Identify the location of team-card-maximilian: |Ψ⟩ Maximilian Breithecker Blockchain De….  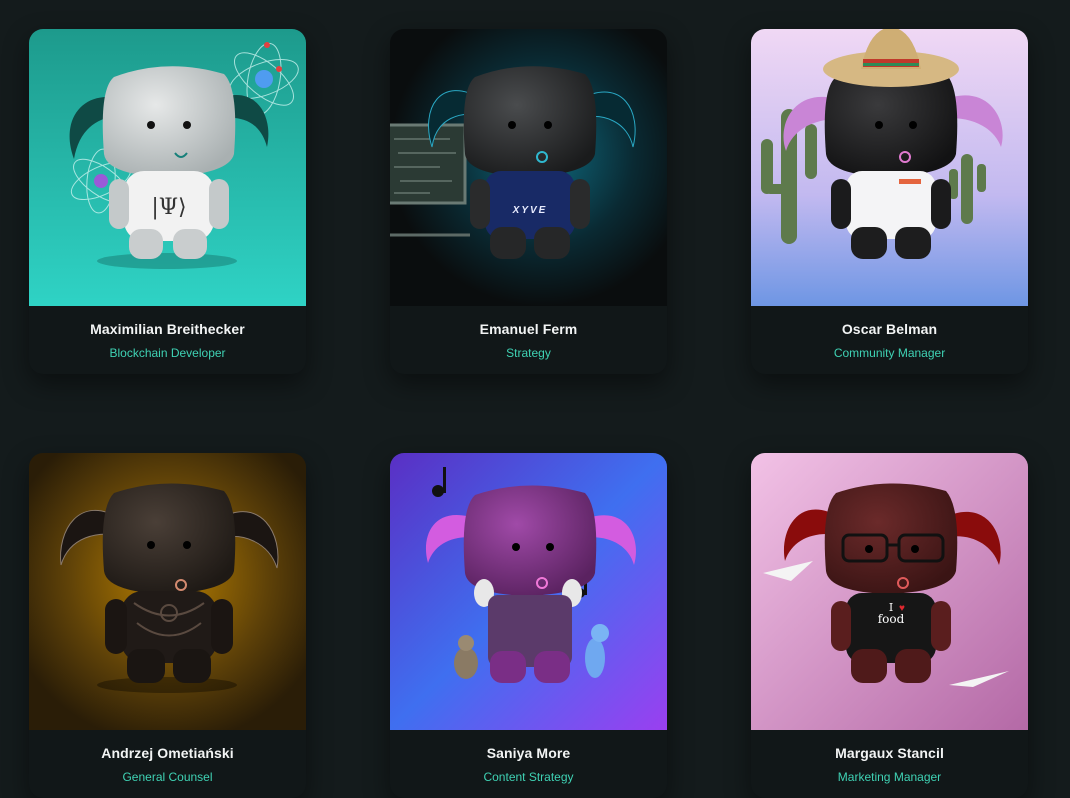
(167, 201).